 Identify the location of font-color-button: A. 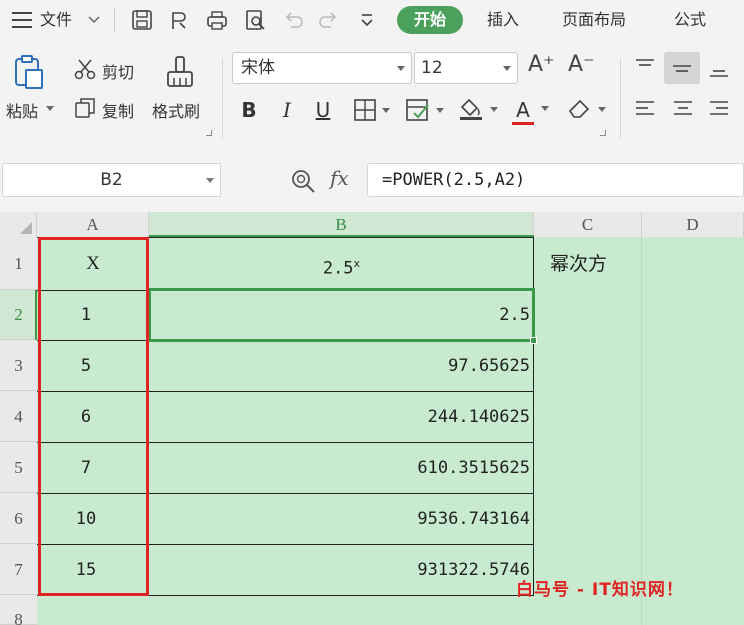
(523, 110).